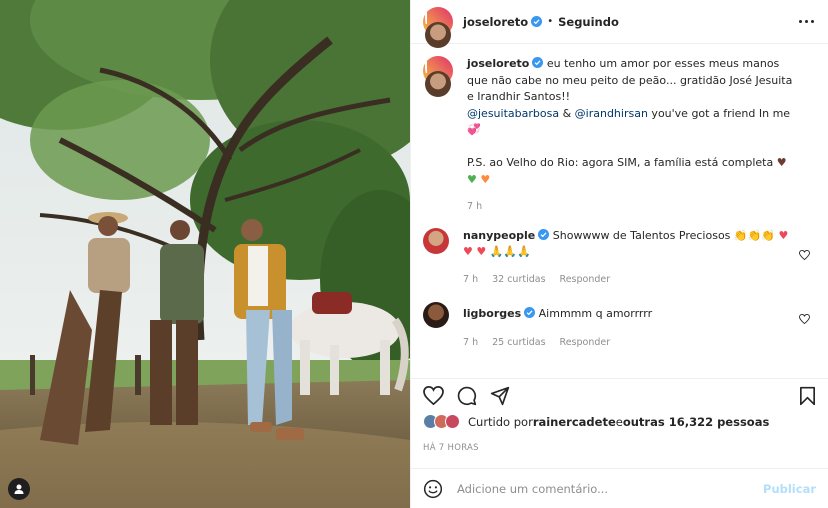  I want to click on add-comment-bar: Publicar, so click(619, 488).